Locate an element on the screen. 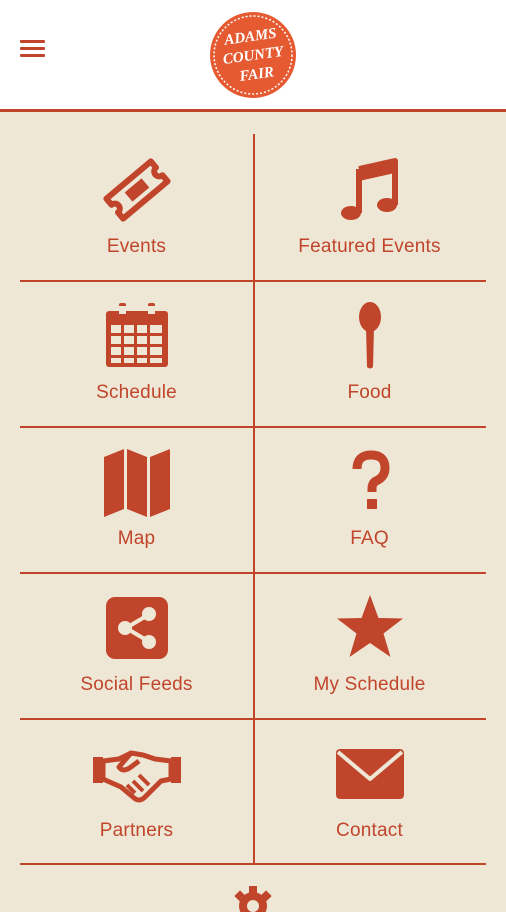  envelope-icon is located at coordinates (369, 774).